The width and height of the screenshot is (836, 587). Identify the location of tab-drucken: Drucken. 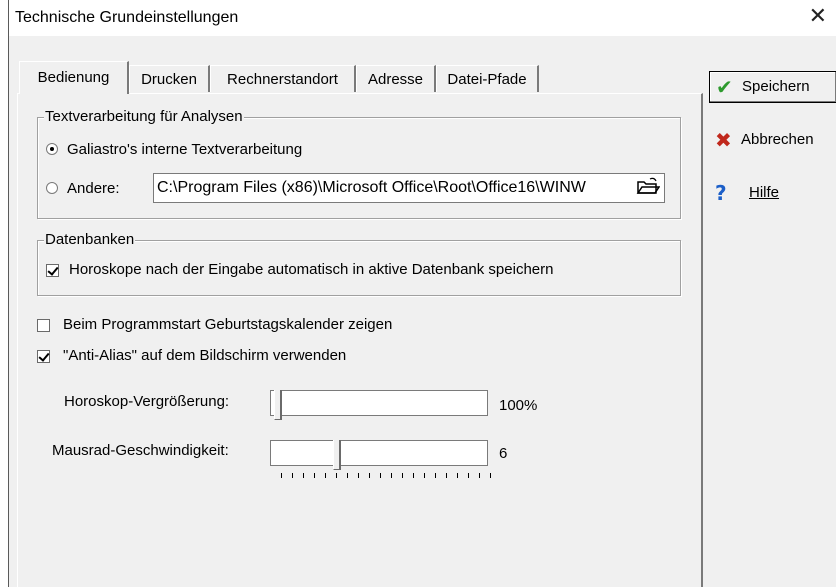
(169, 78).